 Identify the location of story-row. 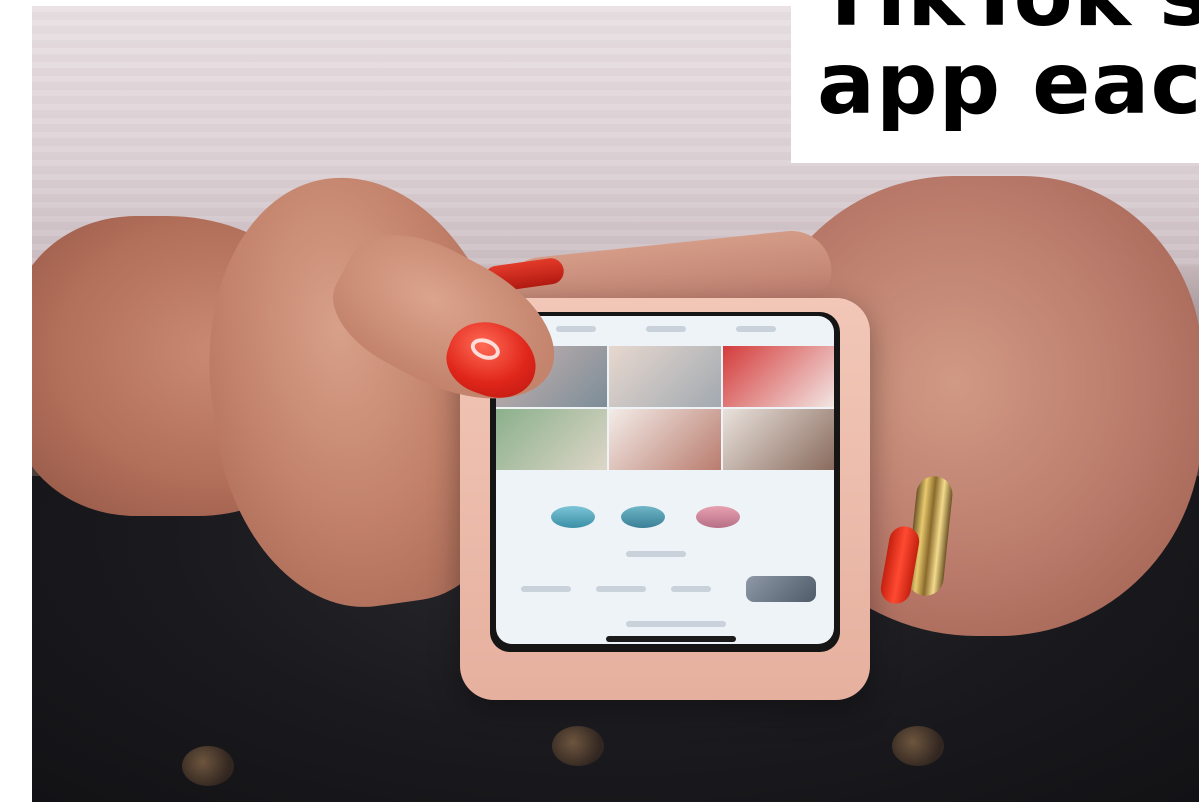
(665, 521).